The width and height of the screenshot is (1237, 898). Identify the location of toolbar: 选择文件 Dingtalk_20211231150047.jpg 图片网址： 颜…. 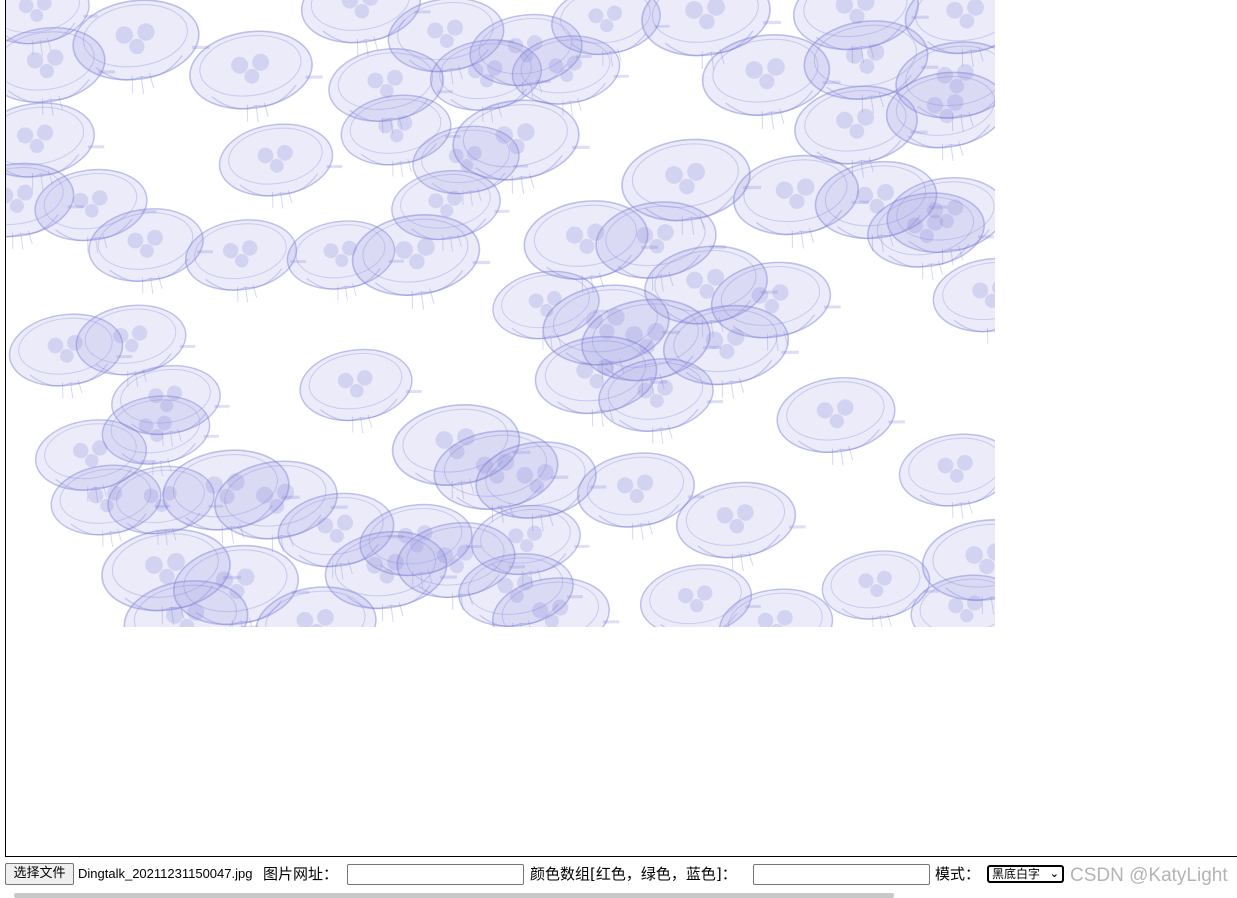
(618, 874).